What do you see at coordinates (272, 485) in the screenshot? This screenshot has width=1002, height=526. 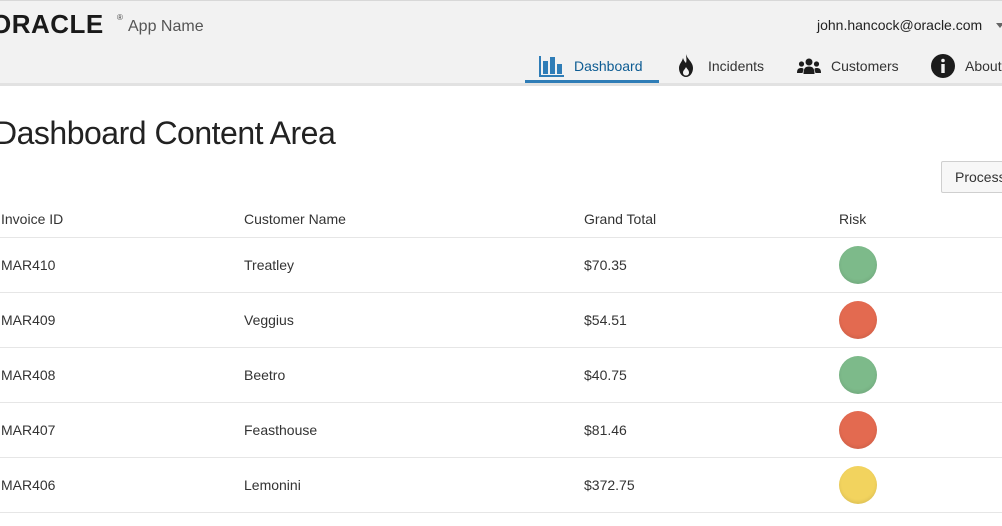 I see `customer-name-cell: Lemonini` at bounding box center [272, 485].